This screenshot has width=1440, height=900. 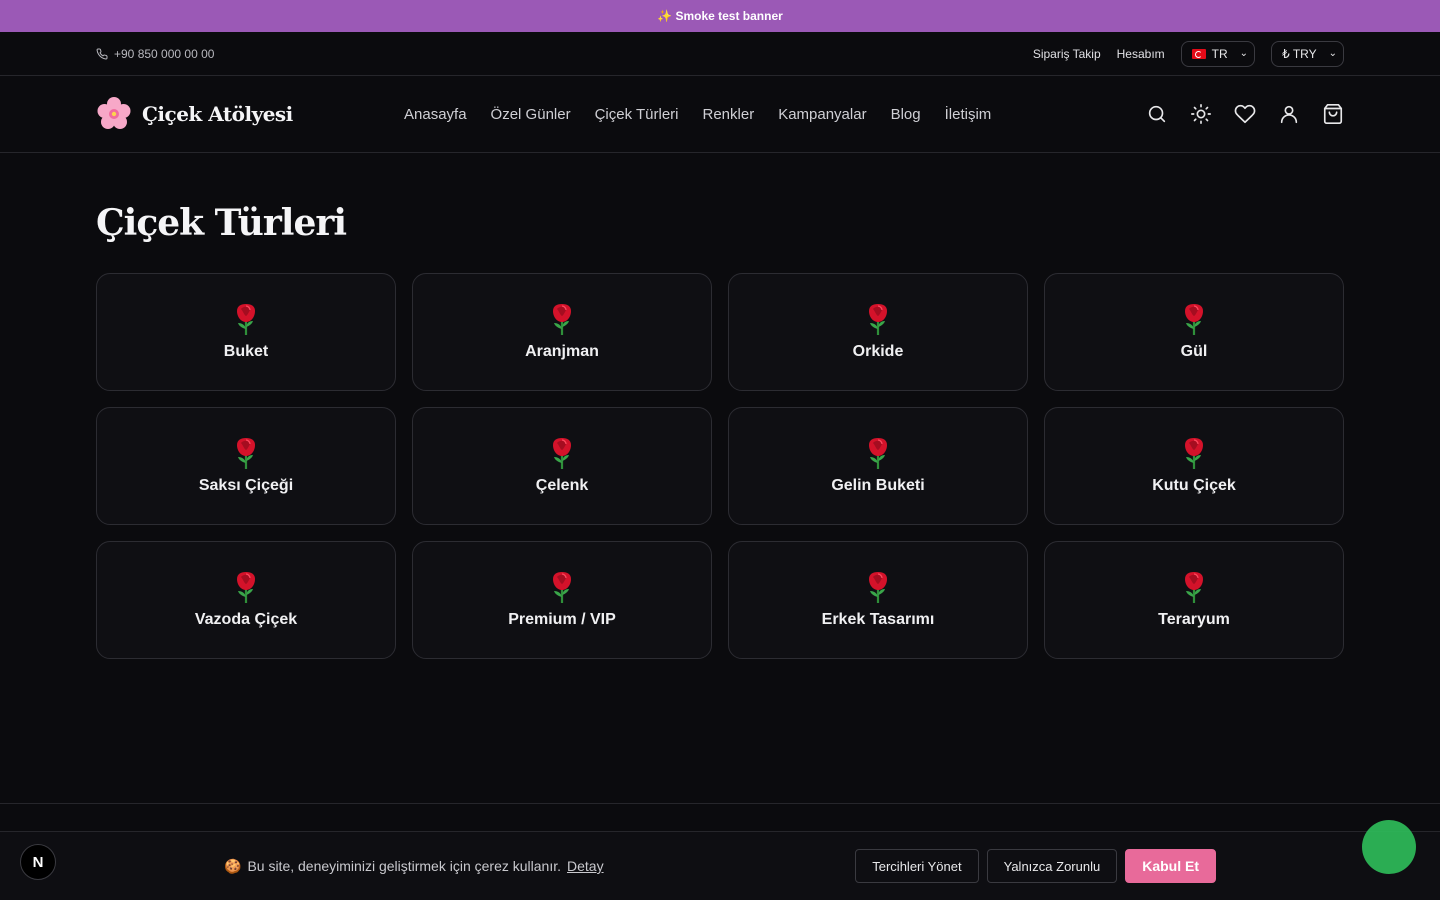 I want to click on category-card: Aranjman, so click(x=562, y=332).